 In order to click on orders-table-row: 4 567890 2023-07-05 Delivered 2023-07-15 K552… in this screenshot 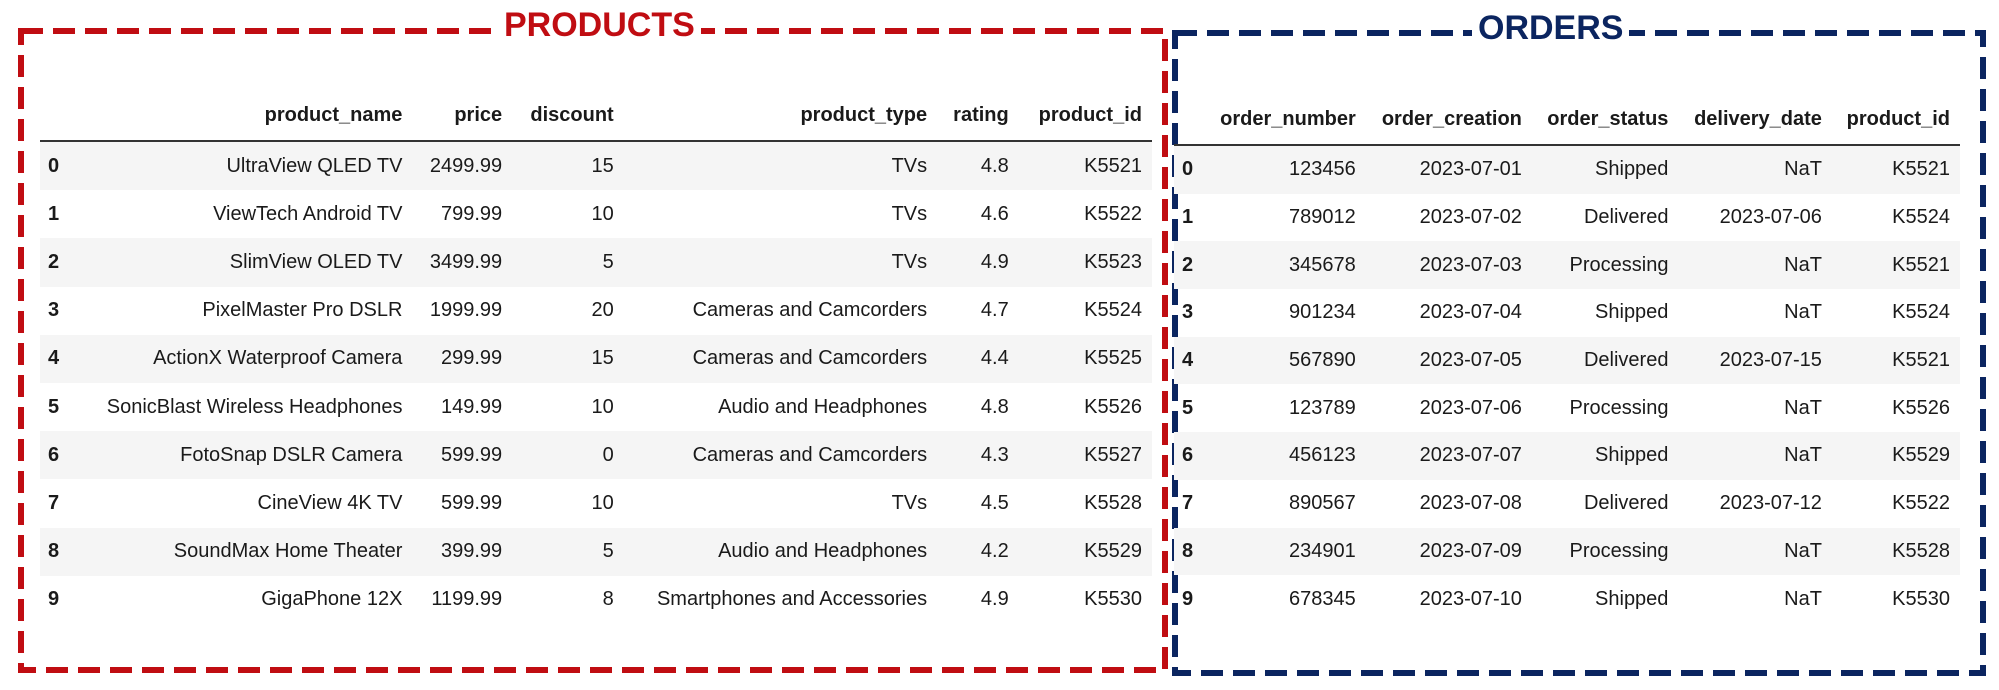, I will do `click(1567, 360)`.